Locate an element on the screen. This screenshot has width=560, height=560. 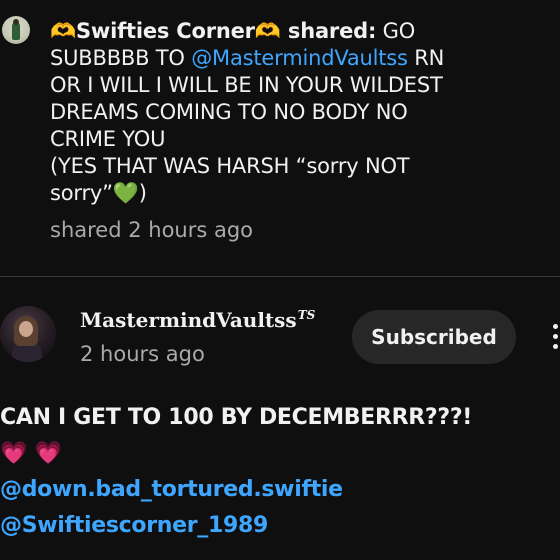
mention-link-2: @Swiftiescorner_1989 is located at coordinates (280, 526).